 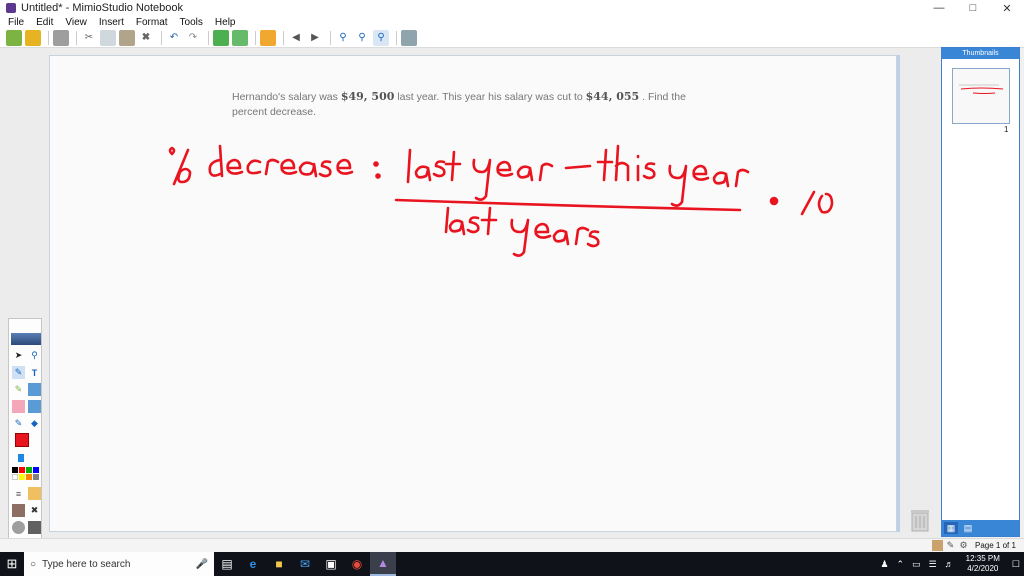 I want to click on text-icon: T, so click(x=34, y=372).